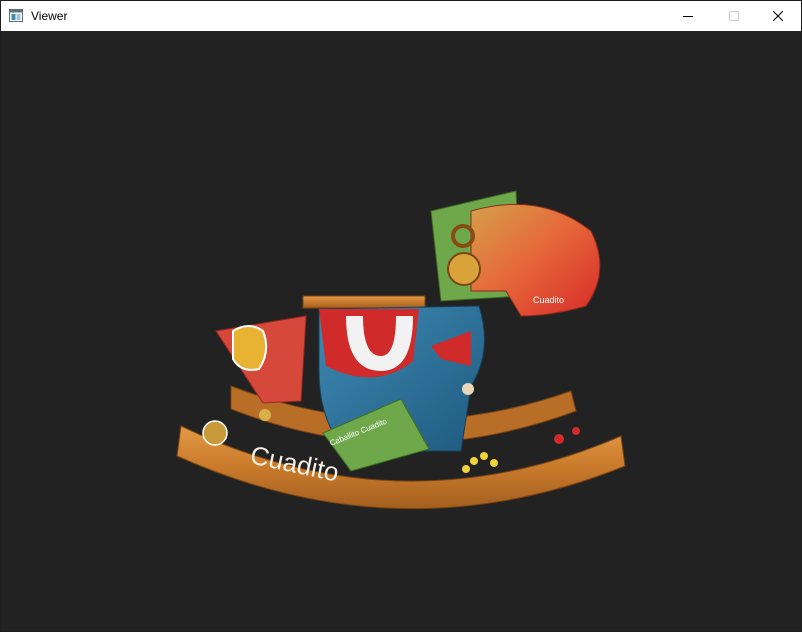 The height and width of the screenshot is (632, 802). What do you see at coordinates (548, 300) in the screenshot?
I see `head-label: Cuadito` at bounding box center [548, 300].